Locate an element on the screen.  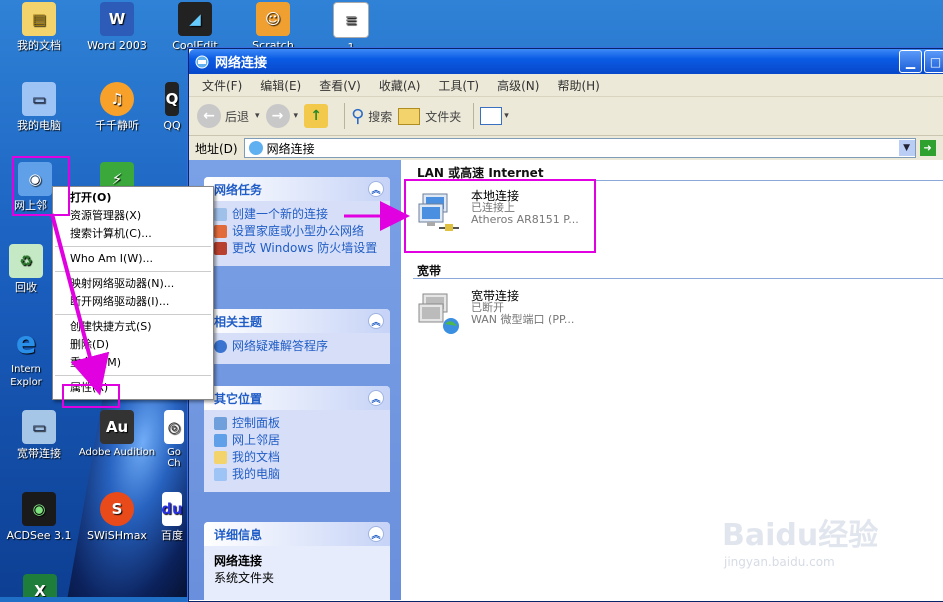
annotation-arrows is located at coordinates (230, 298).